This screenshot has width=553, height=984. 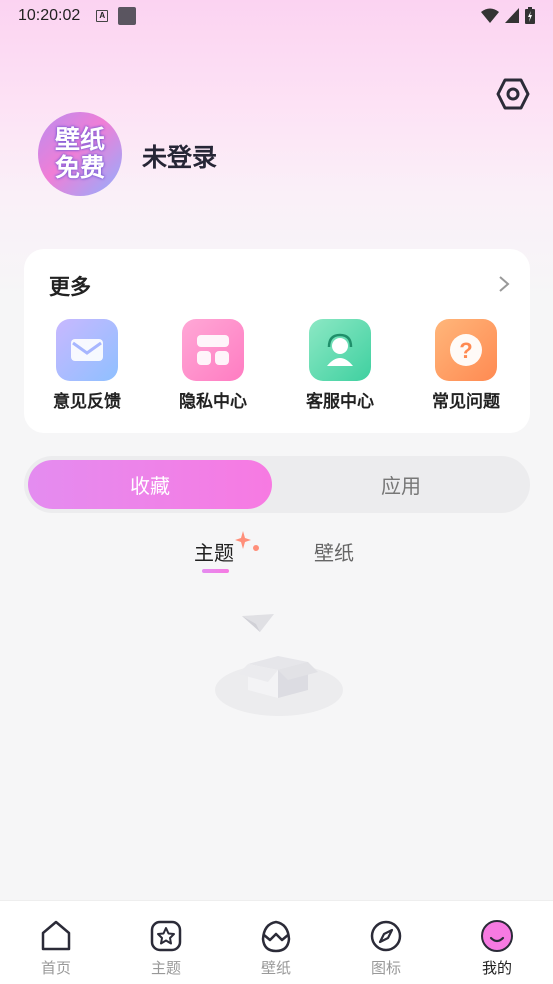 What do you see at coordinates (279, 665) in the screenshot?
I see `empty-box-illustration` at bounding box center [279, 665].